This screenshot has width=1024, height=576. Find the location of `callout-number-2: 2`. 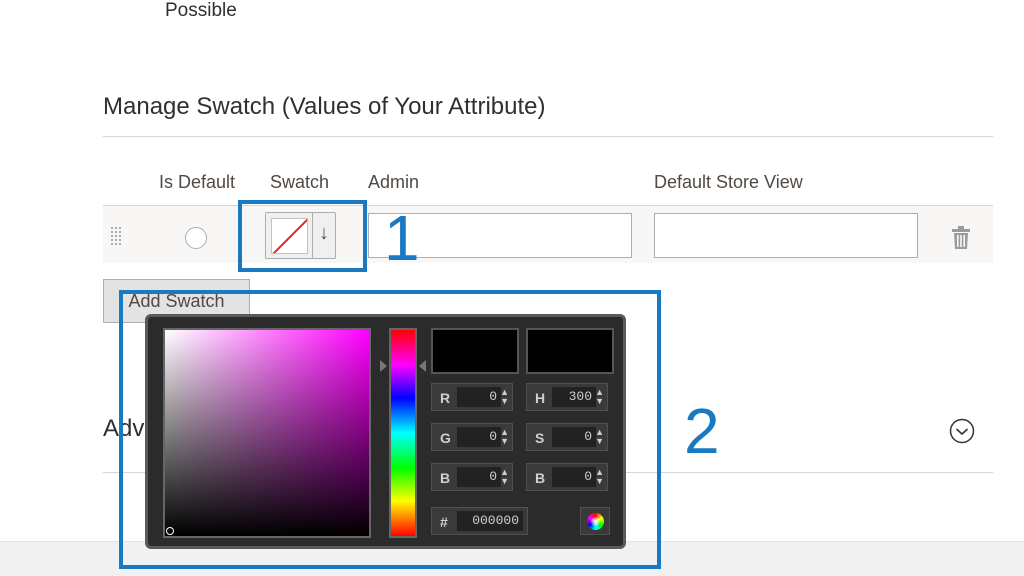

callout-number-2: 2 is located at coordinates (702, 431).